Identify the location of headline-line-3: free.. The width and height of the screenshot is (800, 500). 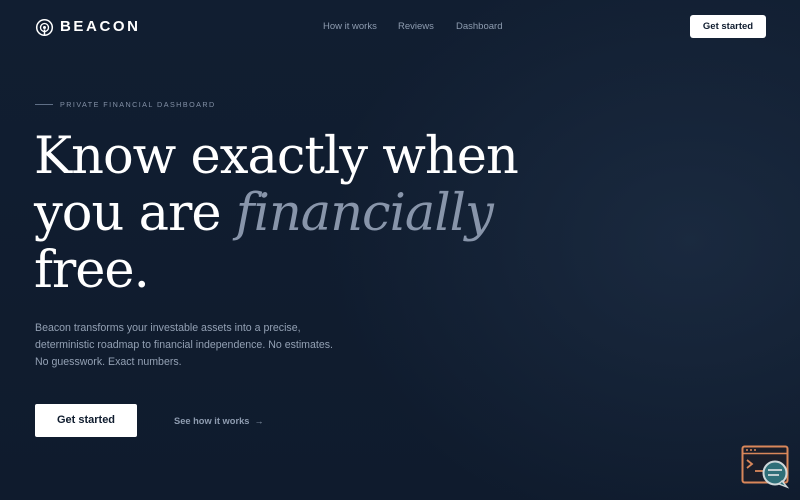
(92, 270).